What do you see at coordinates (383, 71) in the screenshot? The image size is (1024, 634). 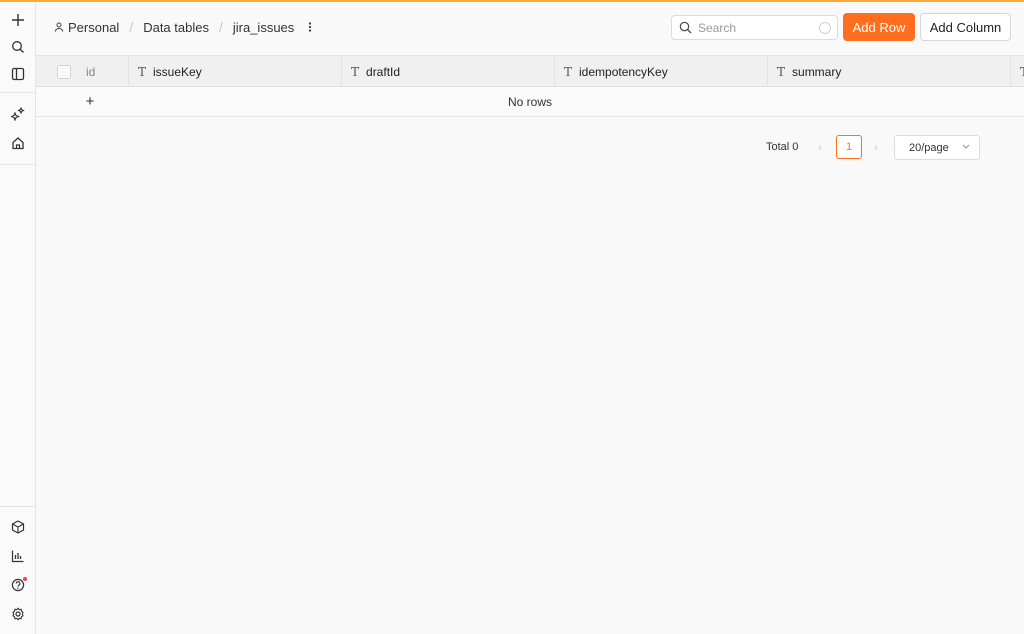 I see `column-header-label: draftId` at bounding box center [383, 71].